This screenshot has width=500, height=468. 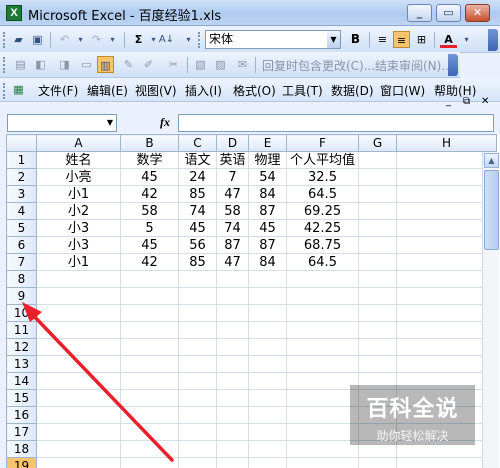 What do you see at coordinates (232, 245) in the screenshot?
I see `cell-d6: 87` at bounding box center [232, 245].